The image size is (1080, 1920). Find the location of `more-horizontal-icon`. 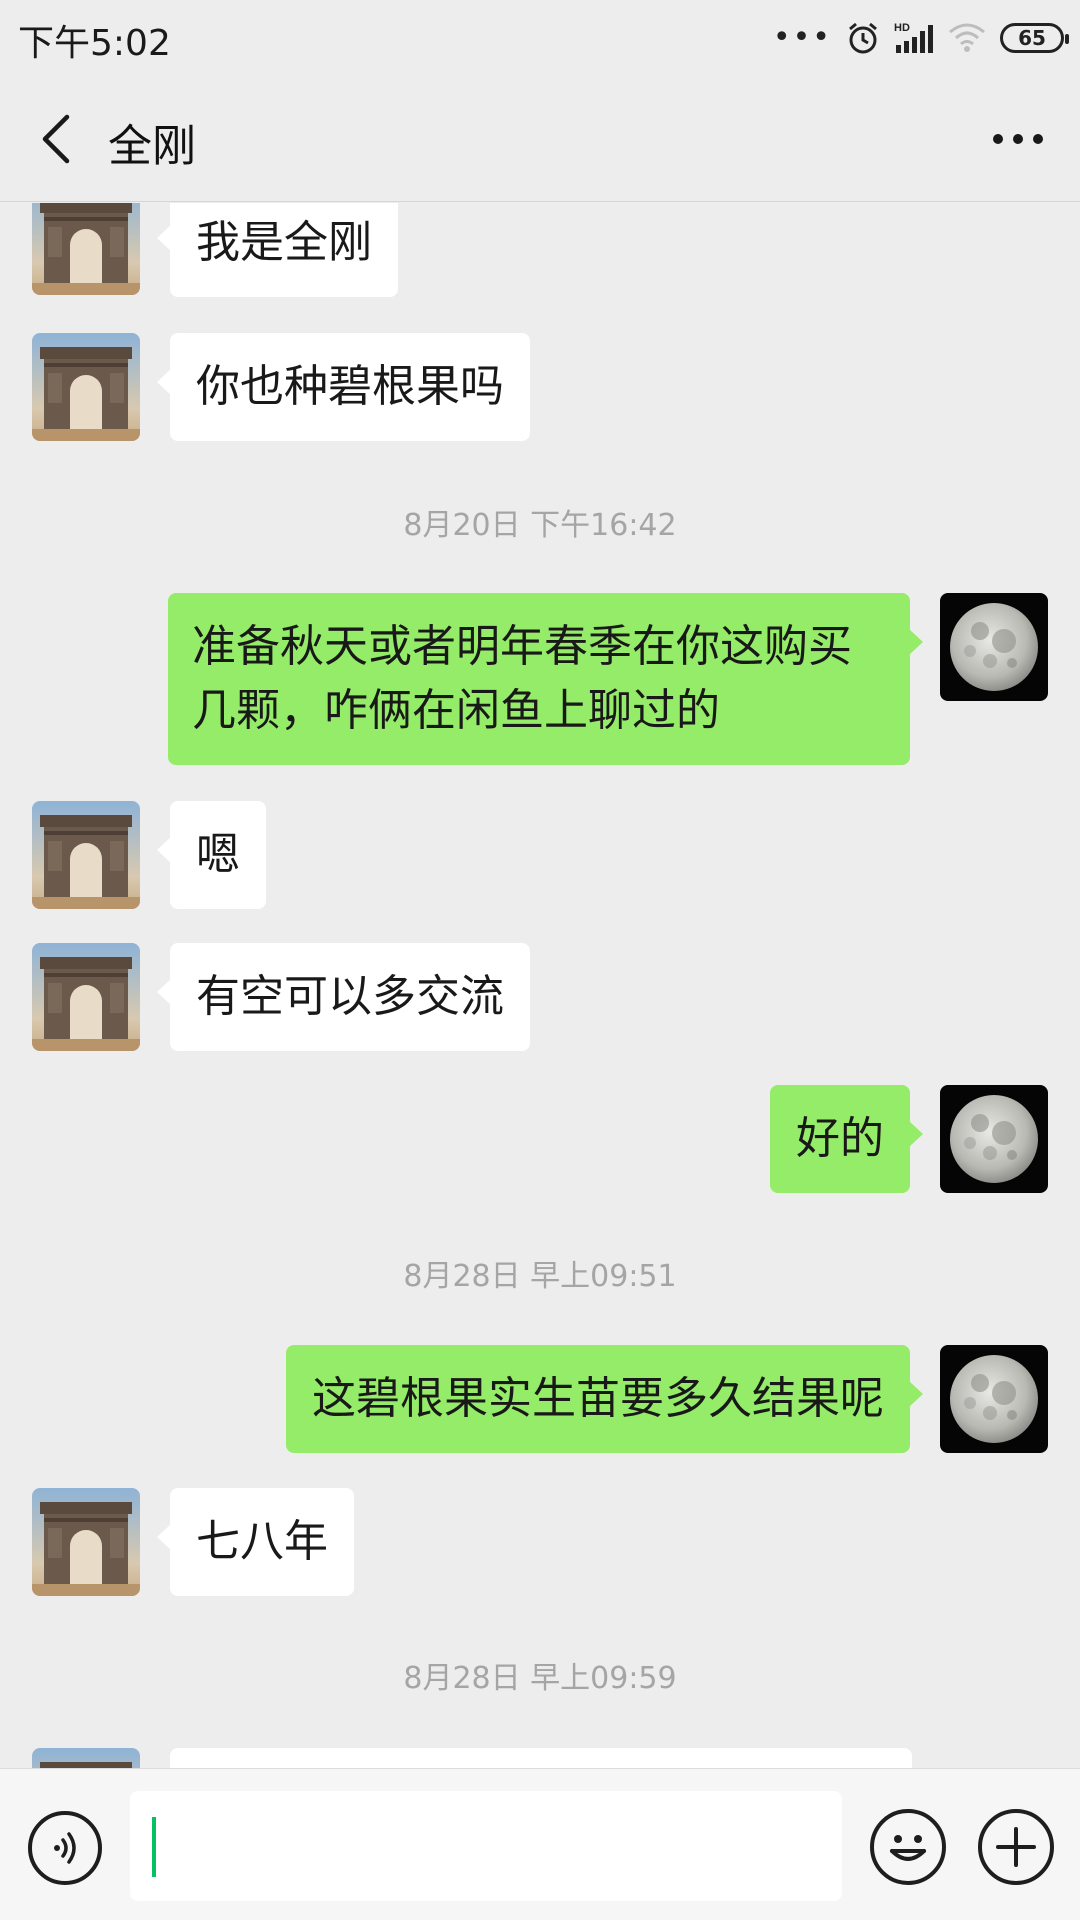

more-horizontal-icon is located at coordinates (1018, 139).